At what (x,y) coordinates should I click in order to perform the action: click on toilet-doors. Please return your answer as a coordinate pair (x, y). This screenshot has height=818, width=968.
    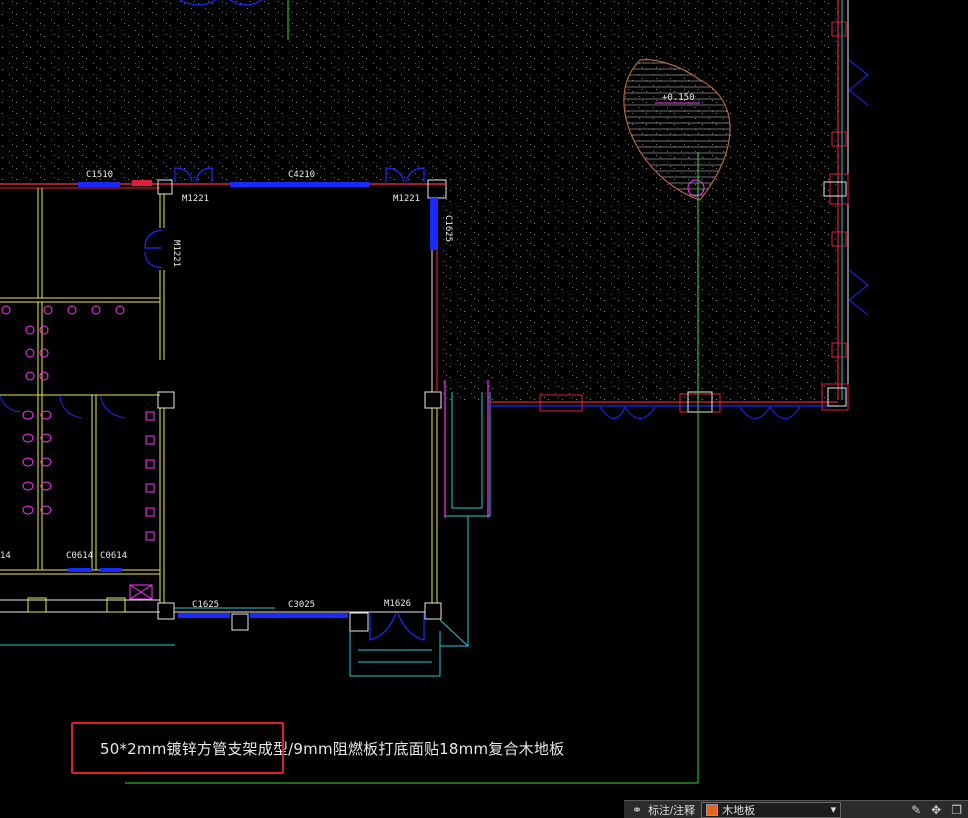
    Looking at the image, I should click on (63, 407).